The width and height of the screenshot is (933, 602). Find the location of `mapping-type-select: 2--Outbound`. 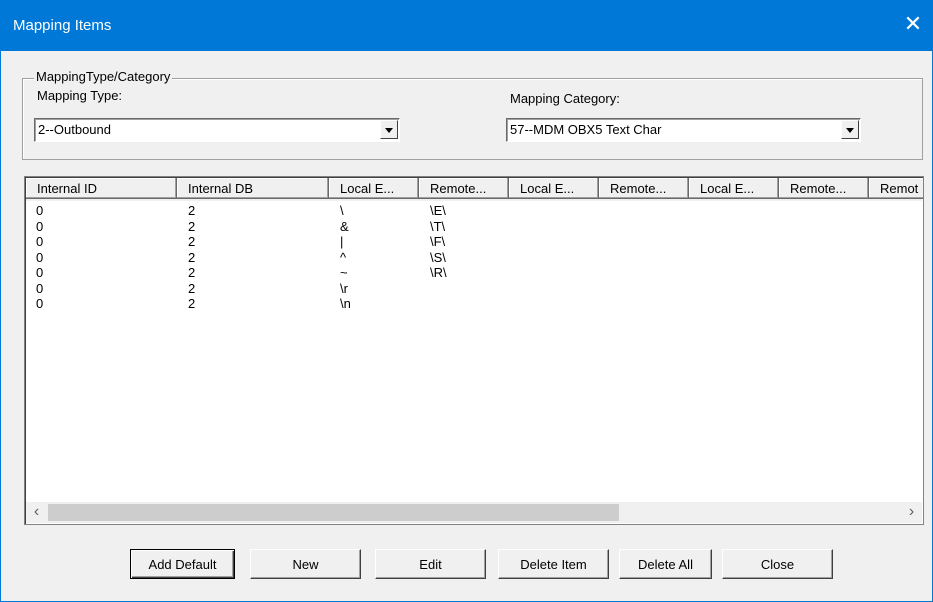

mapping-type-select: 2--Outbound is located at coordinates (217, 130).